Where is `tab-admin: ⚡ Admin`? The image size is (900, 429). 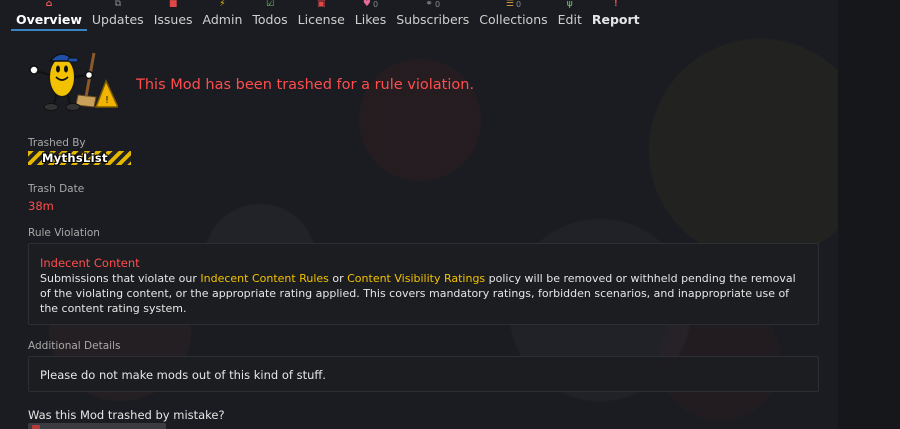
tab-admin: ⚡ Admin is located at coordinates (223, 16).